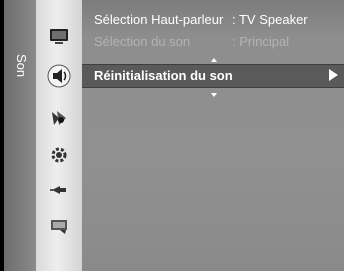  What do you see at coordinates (163, 75) in the screenshot?
I see `sound-reset-label: Réinitialisation du son` at bounding box center [163, 75].